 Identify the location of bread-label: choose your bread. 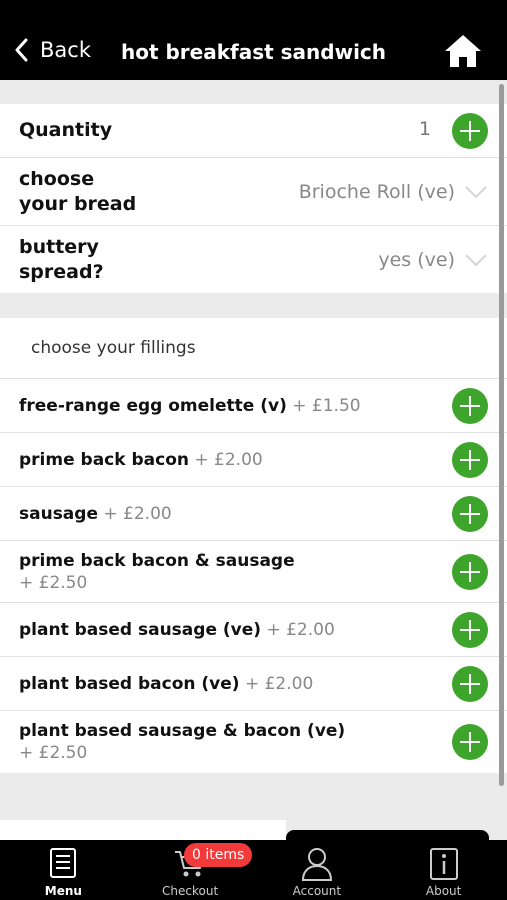
(77, 192).